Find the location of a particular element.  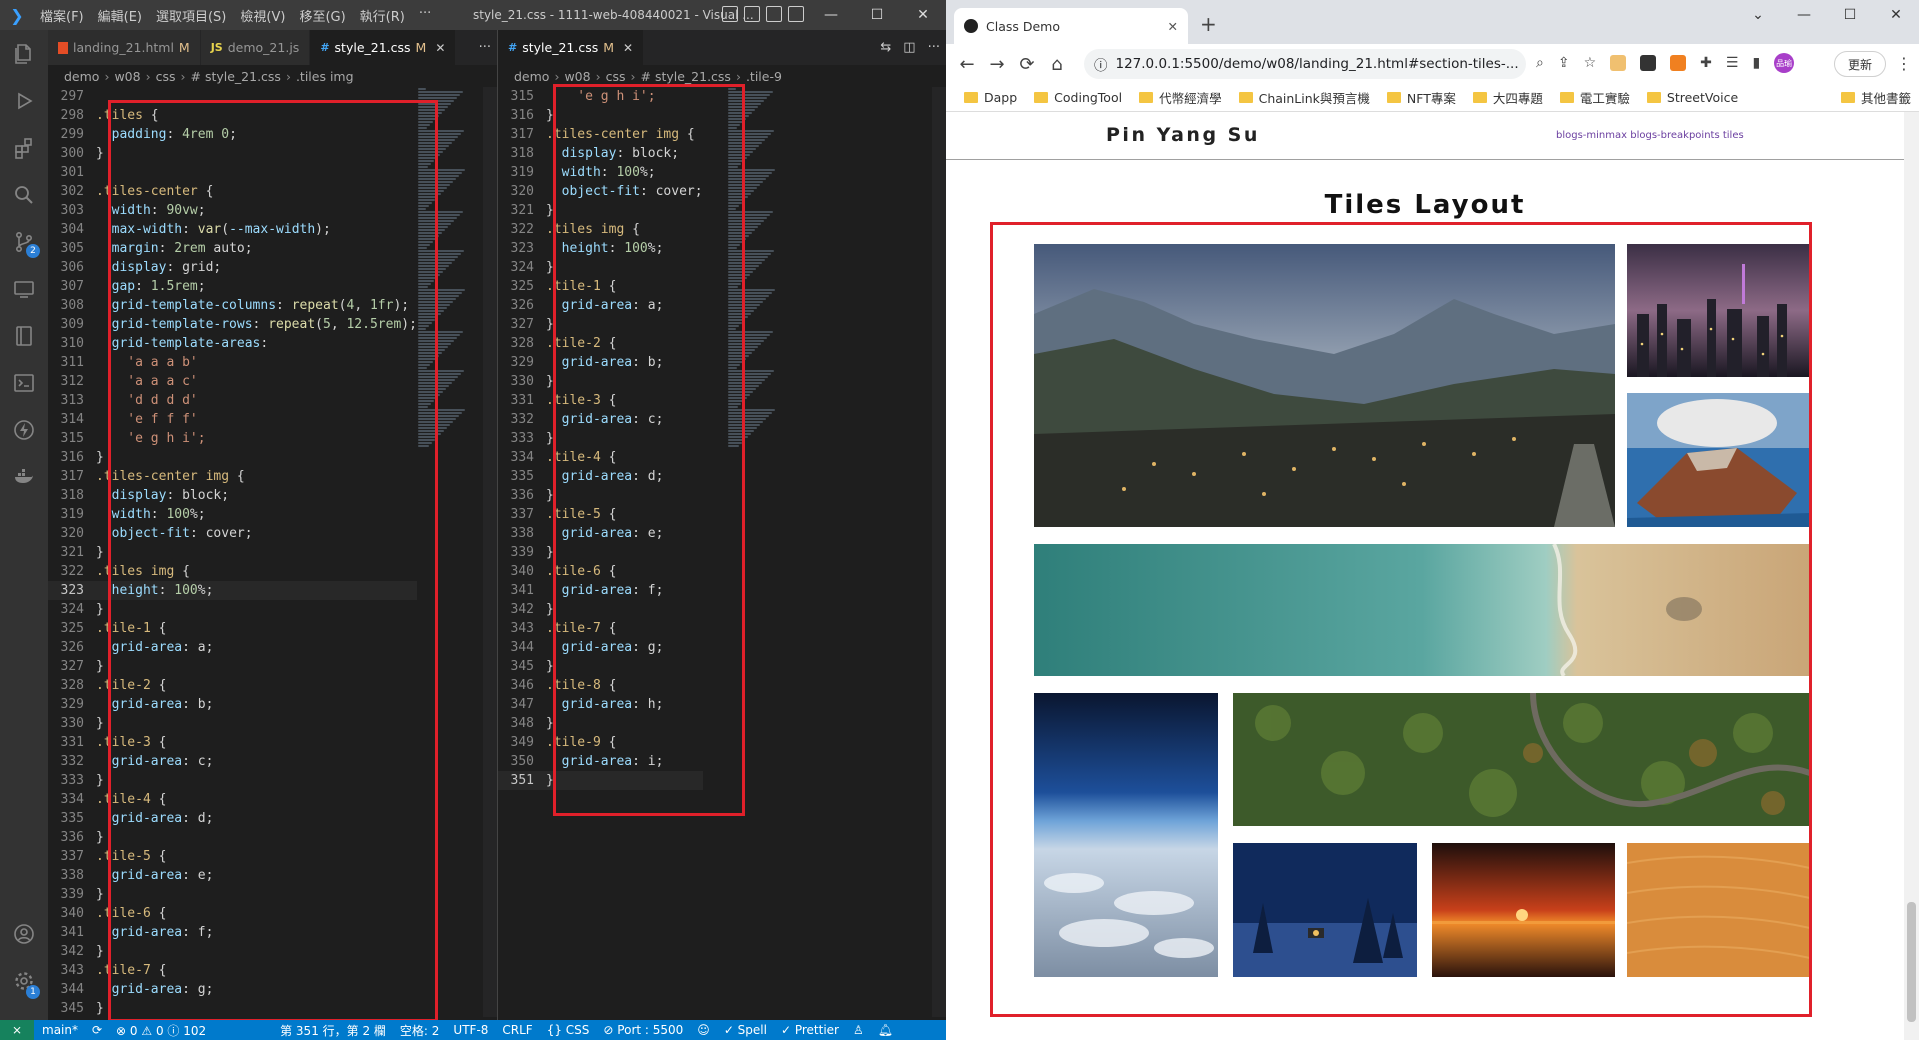

browser-maximize-icon: ☐ is located at coordinates (1850, 15).